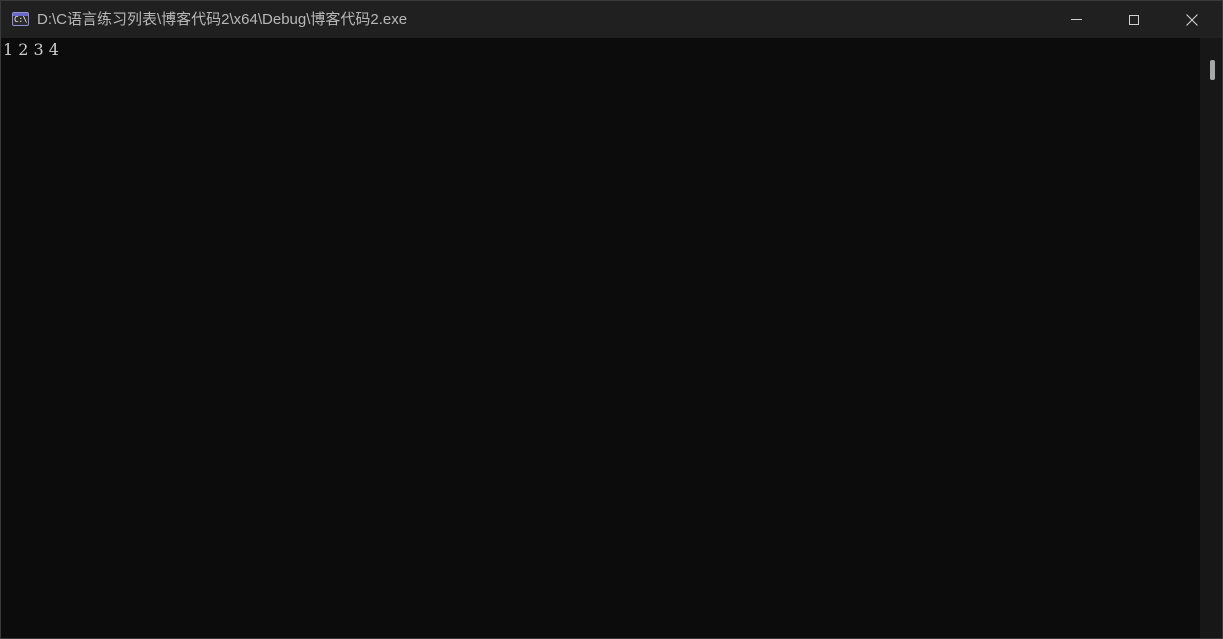 The image size is (1223, 639). What do you see at coordinates (611, 19) in the screenshot?
I see `title-bar: C:\ D:\C语言练习列表\博客代码2\x64\Debug\博客代码2.exe` at bounding box center [611, 19].